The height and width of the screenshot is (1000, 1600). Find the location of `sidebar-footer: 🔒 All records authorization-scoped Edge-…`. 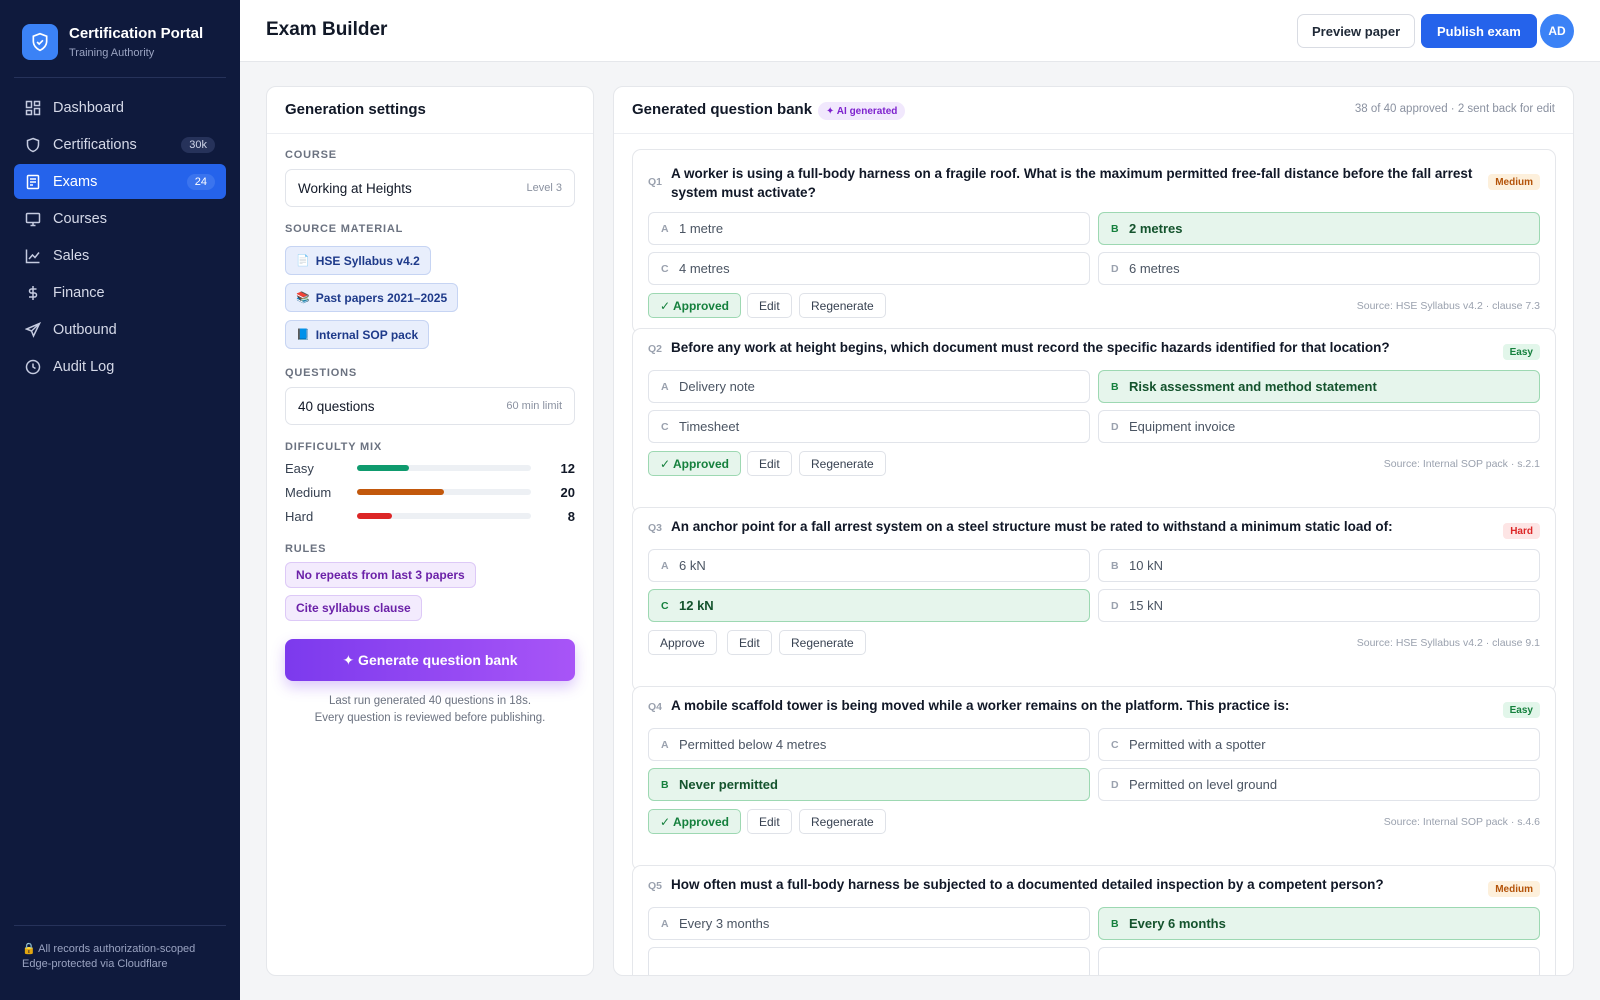

sidebar-footer: 🔒 All records authorization-scoped Edge-… is located at coordinates (108, 957).